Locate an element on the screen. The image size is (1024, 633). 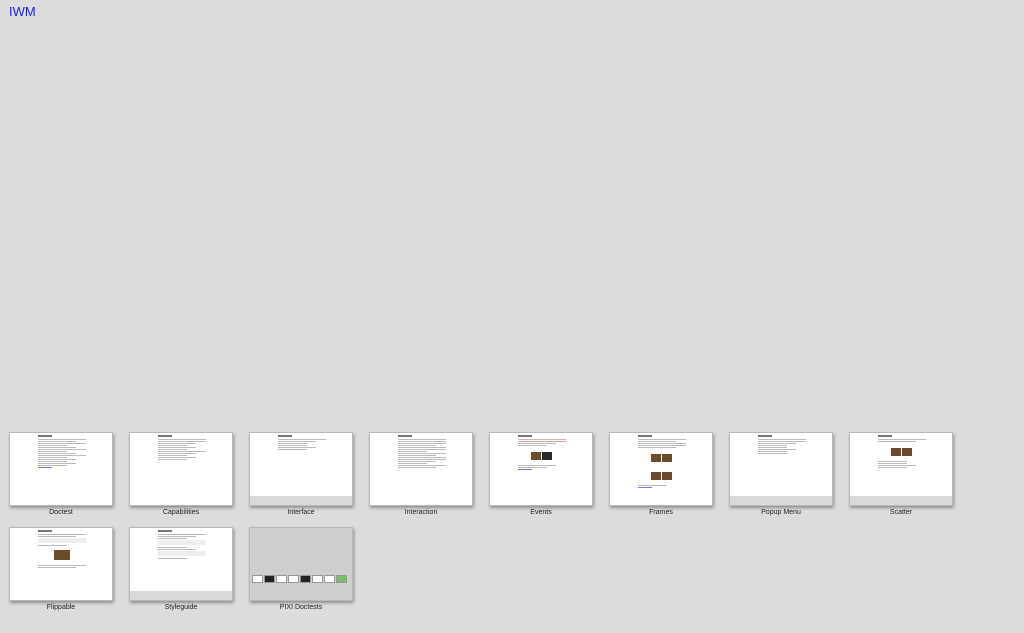
tile-label: Interface is located at coordinates (301, 512).